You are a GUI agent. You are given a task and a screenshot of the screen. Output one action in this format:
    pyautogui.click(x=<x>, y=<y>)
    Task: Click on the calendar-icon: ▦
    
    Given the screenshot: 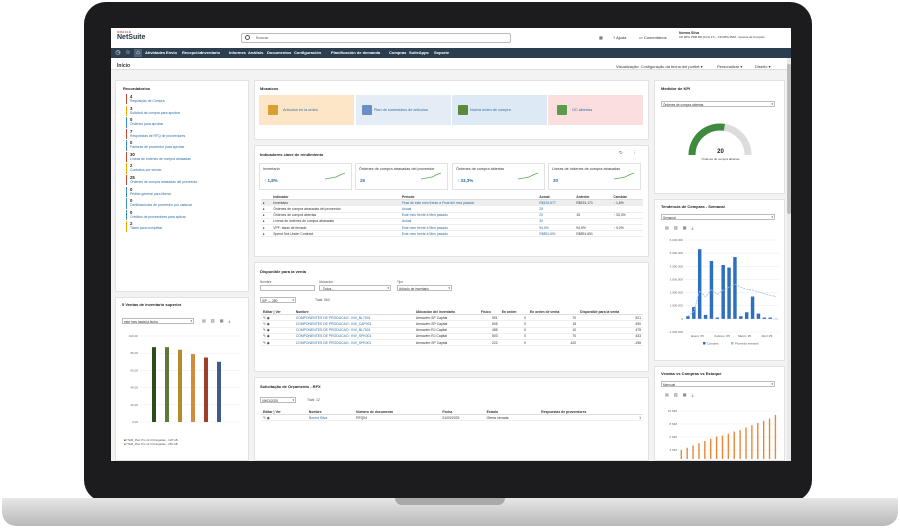 What is the action you would take?
    pyautogui.click(x=601, y=37)
    